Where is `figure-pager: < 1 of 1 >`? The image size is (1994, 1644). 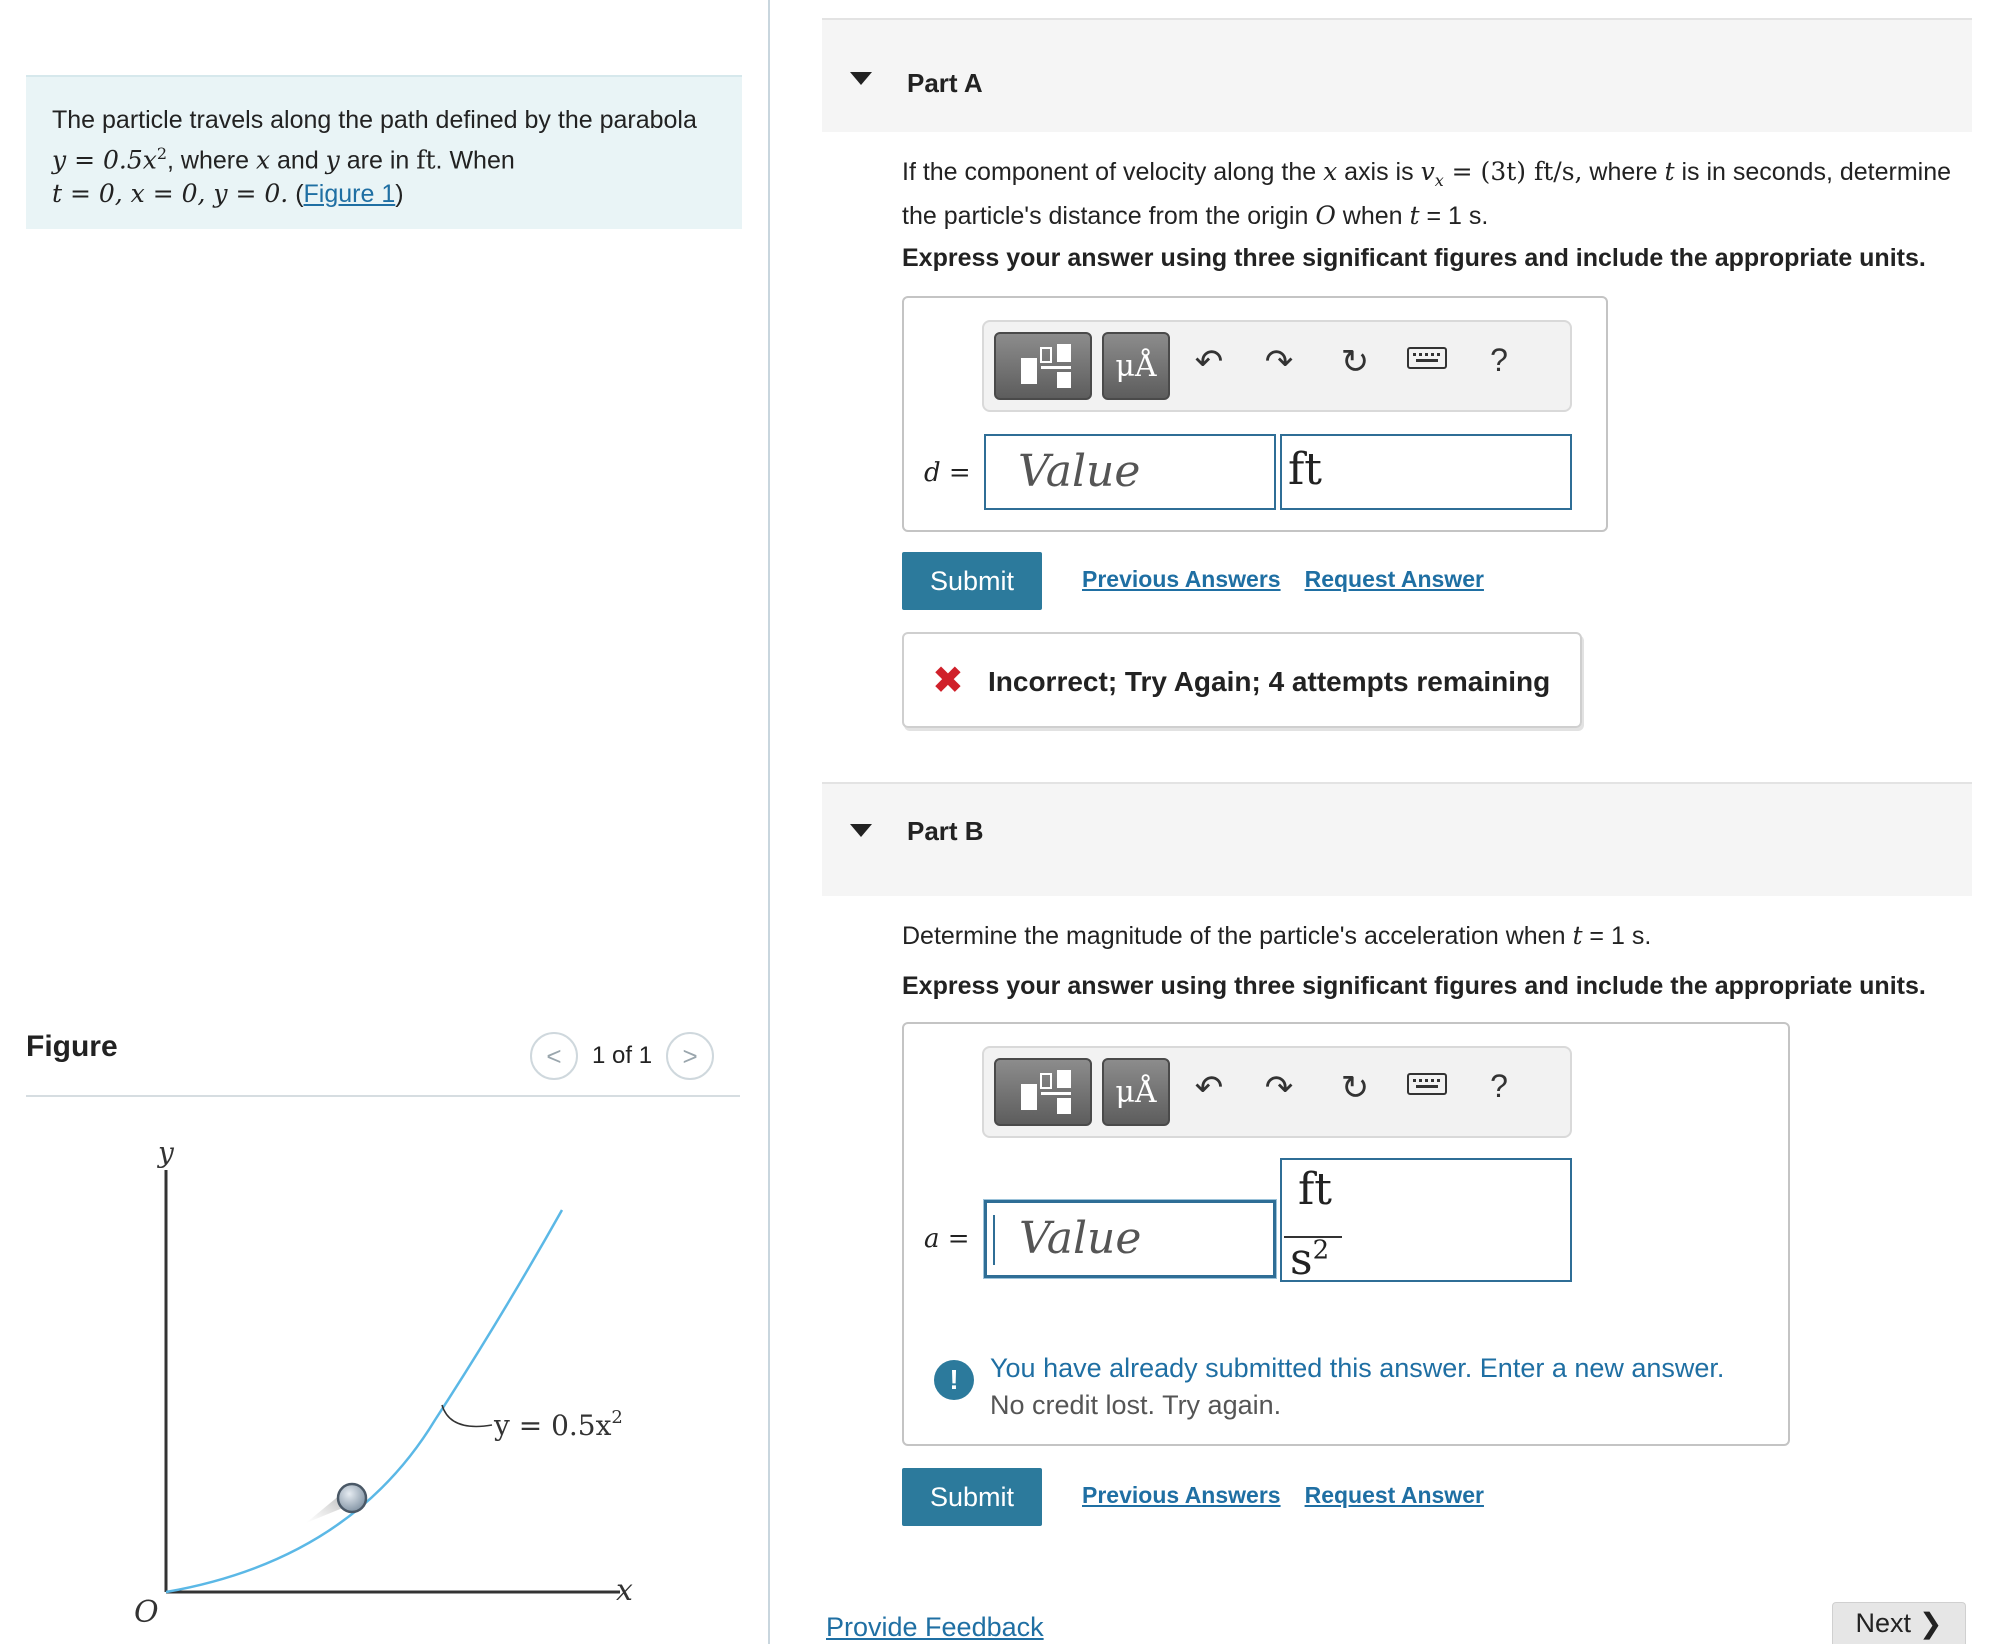 figure-pager: < 1 of 1 > is located at coordinates (622, 1056).